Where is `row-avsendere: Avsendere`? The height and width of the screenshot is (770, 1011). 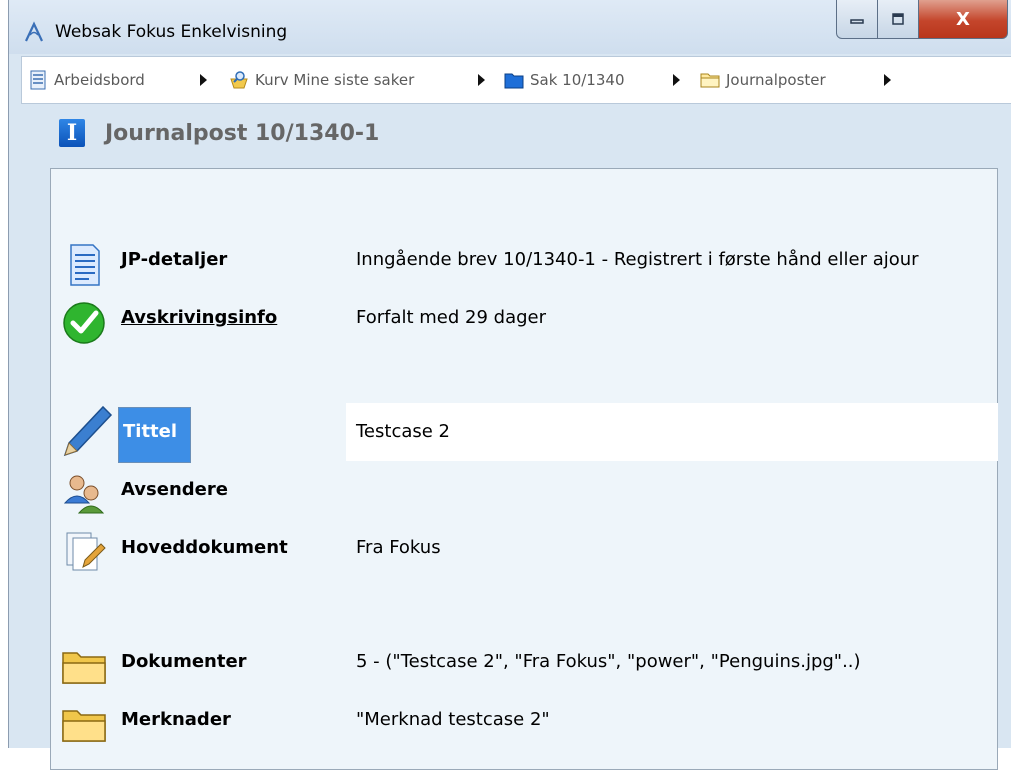 row-avsendere: Avsendere is located at coordinates (524, 491).